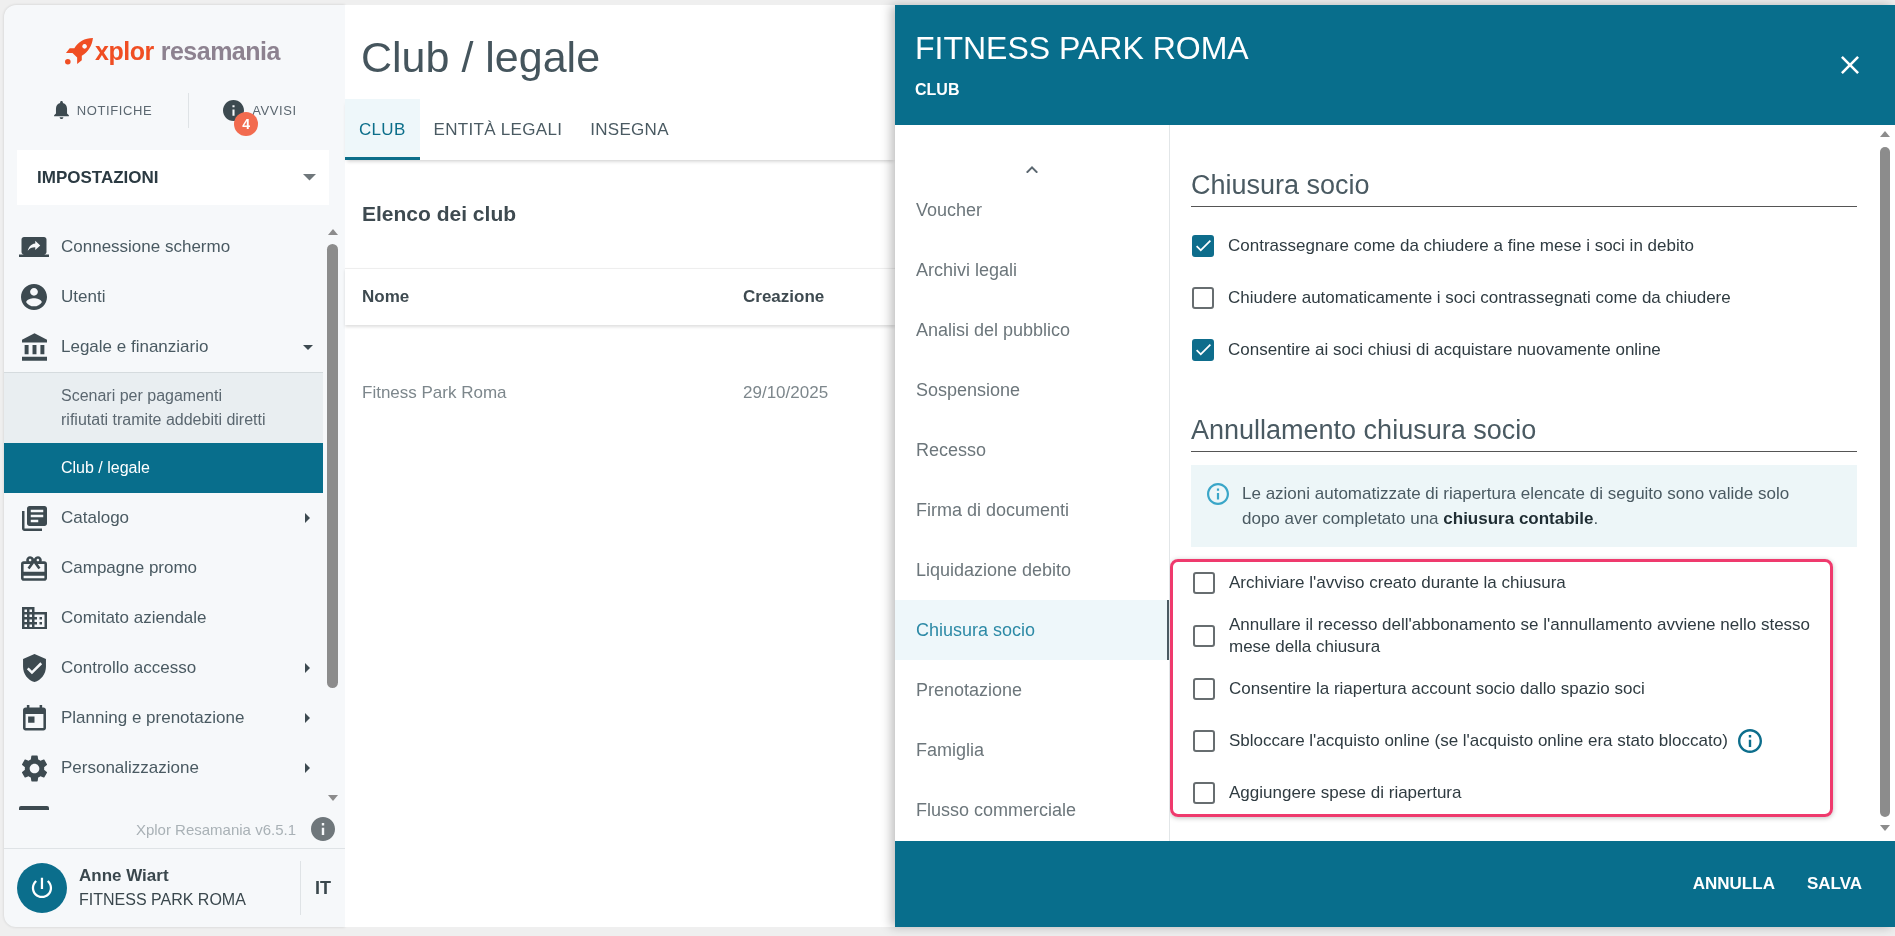  I want to click on column-header: Nome, so click(386, 297).